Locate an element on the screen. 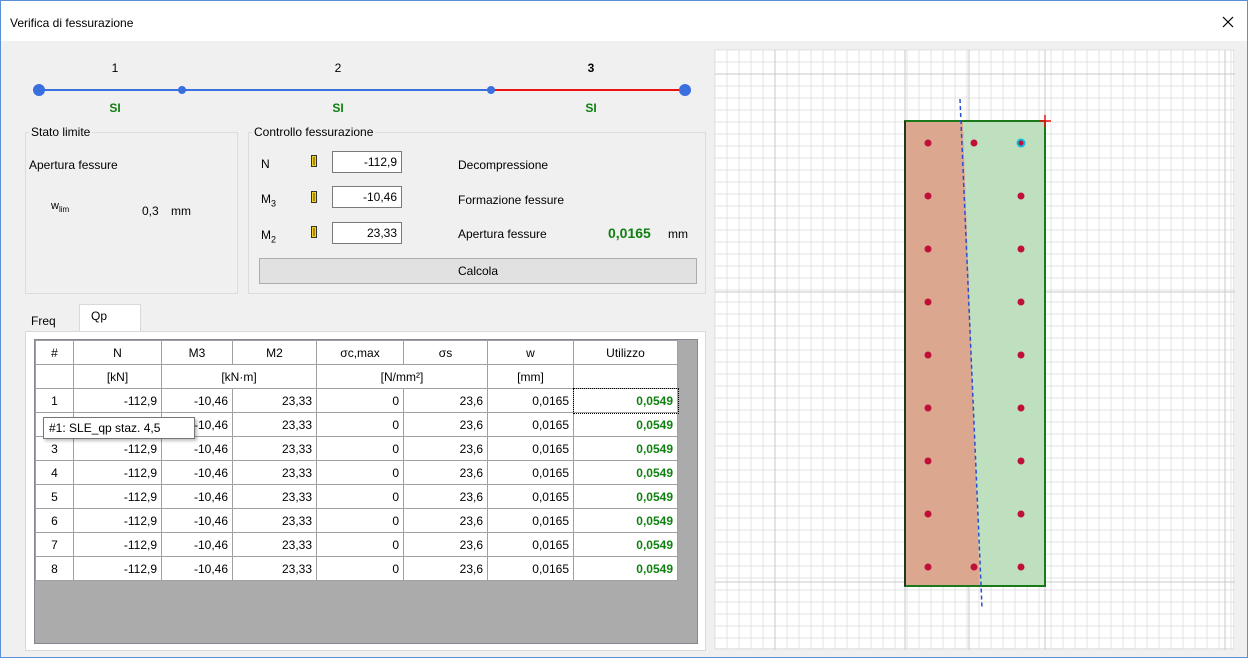 The image size is (1248, 658). column-header: σs is located at coordinates (445, 352).